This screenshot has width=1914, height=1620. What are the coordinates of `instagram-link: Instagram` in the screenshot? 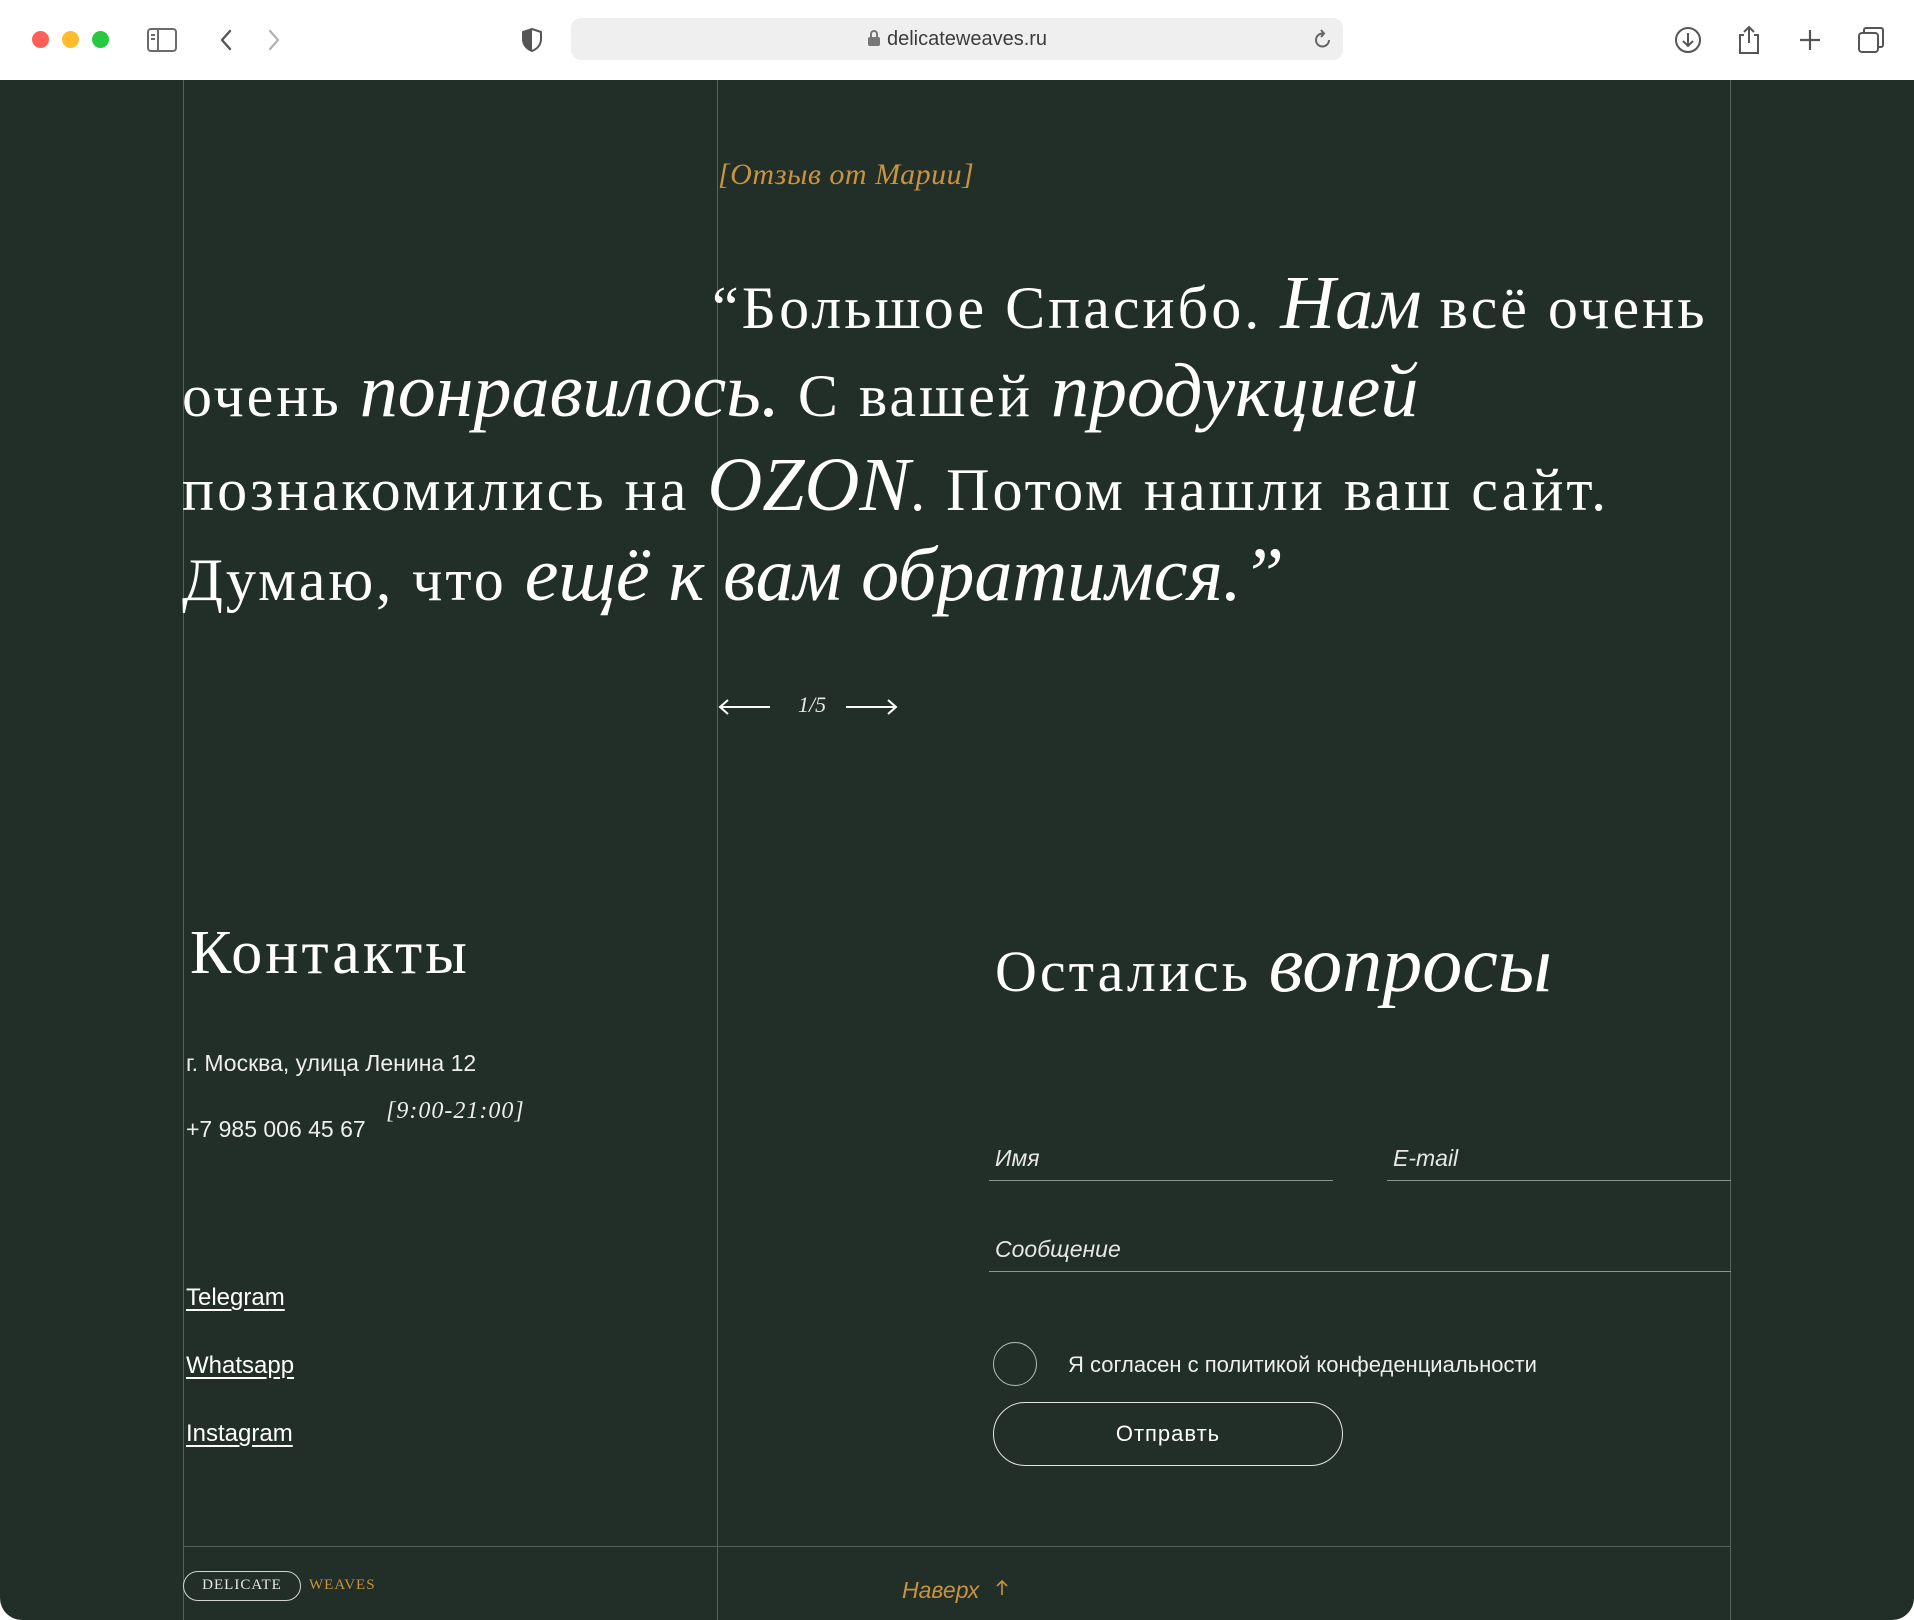 It's located at (239, 1434).